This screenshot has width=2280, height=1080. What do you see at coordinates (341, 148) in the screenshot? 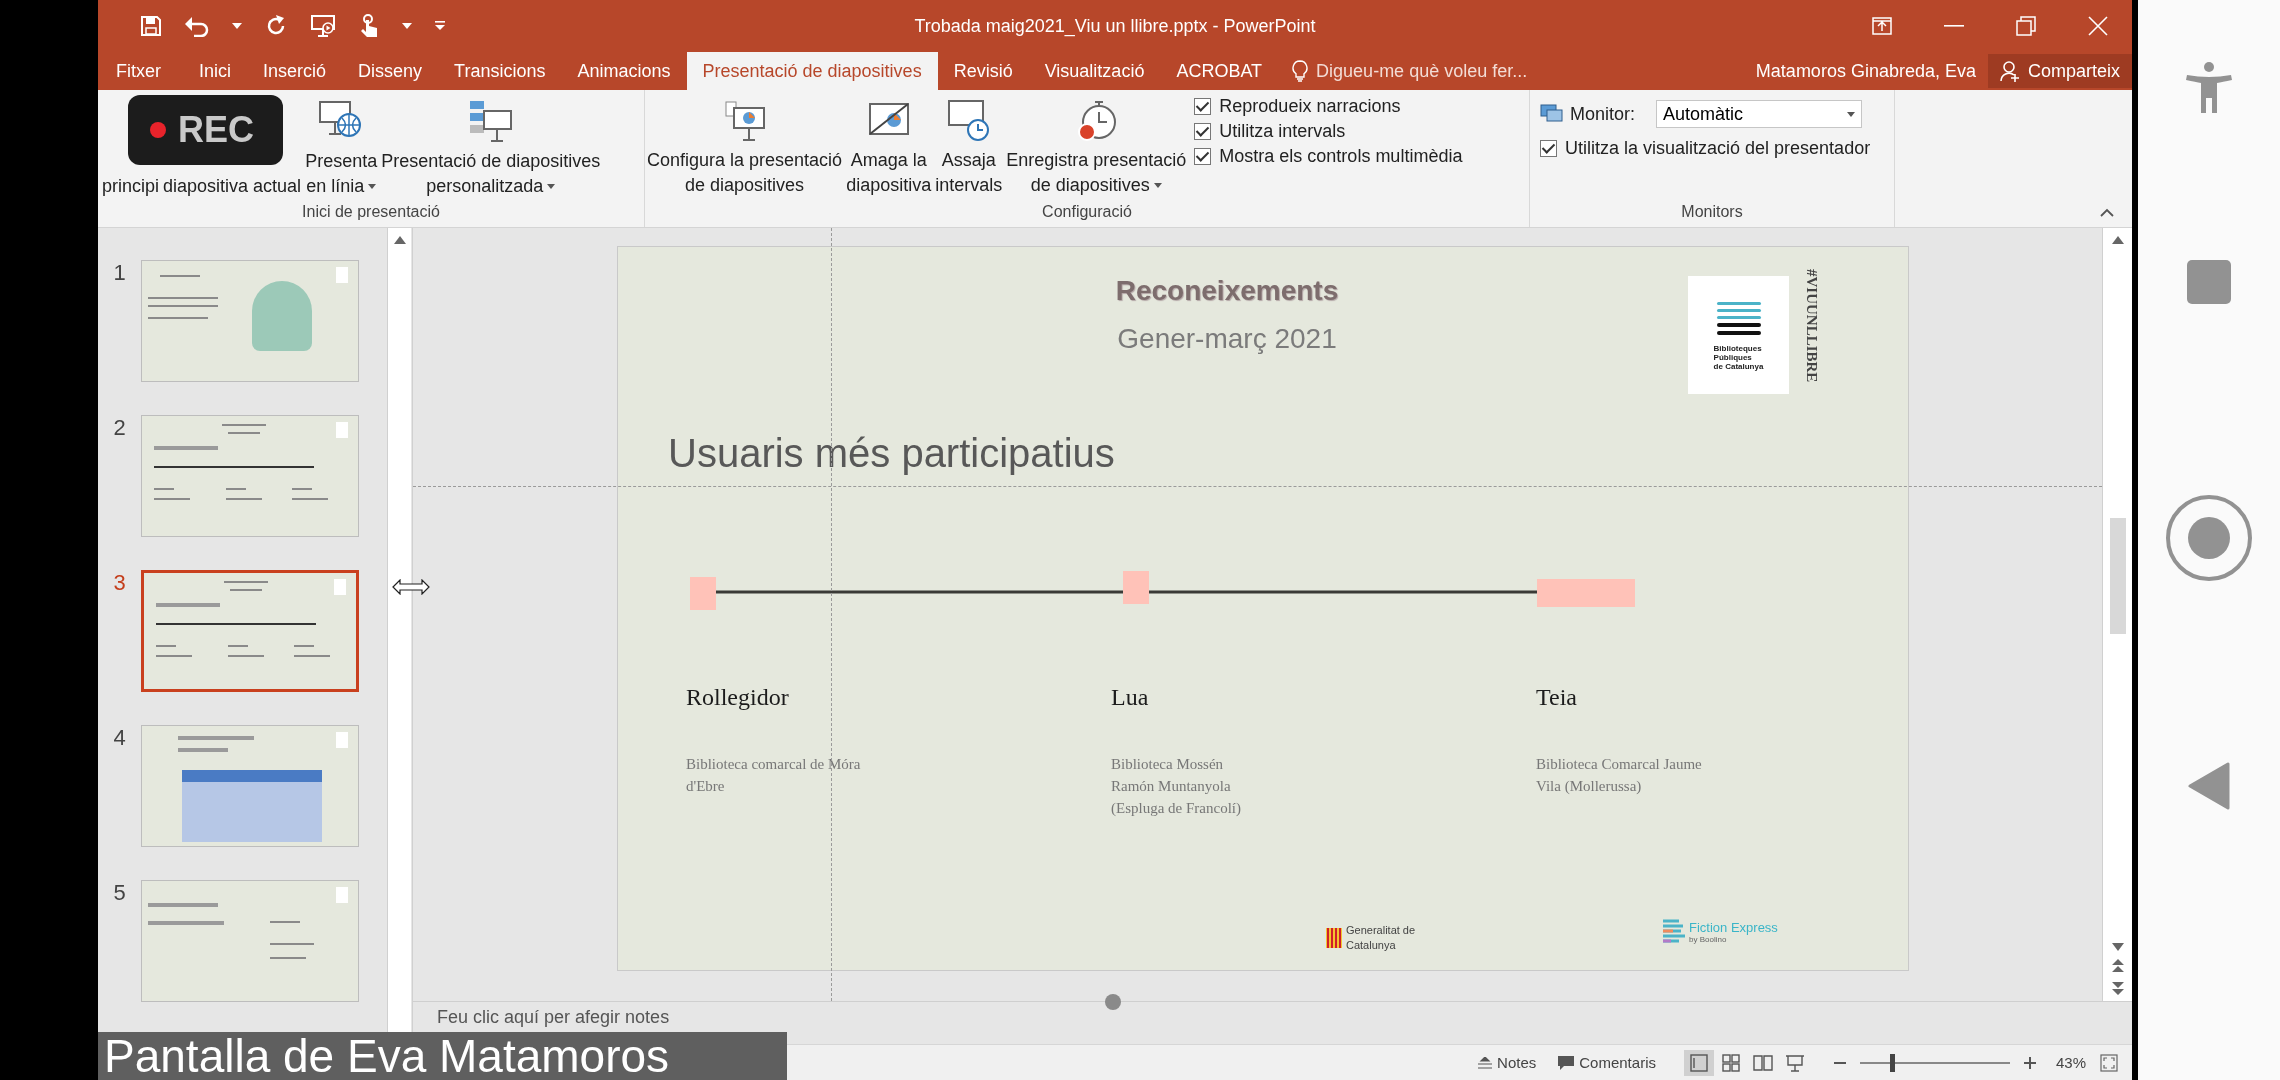
I see `ribbon-button: Presenta en línia` at bounding box center [341, 148].